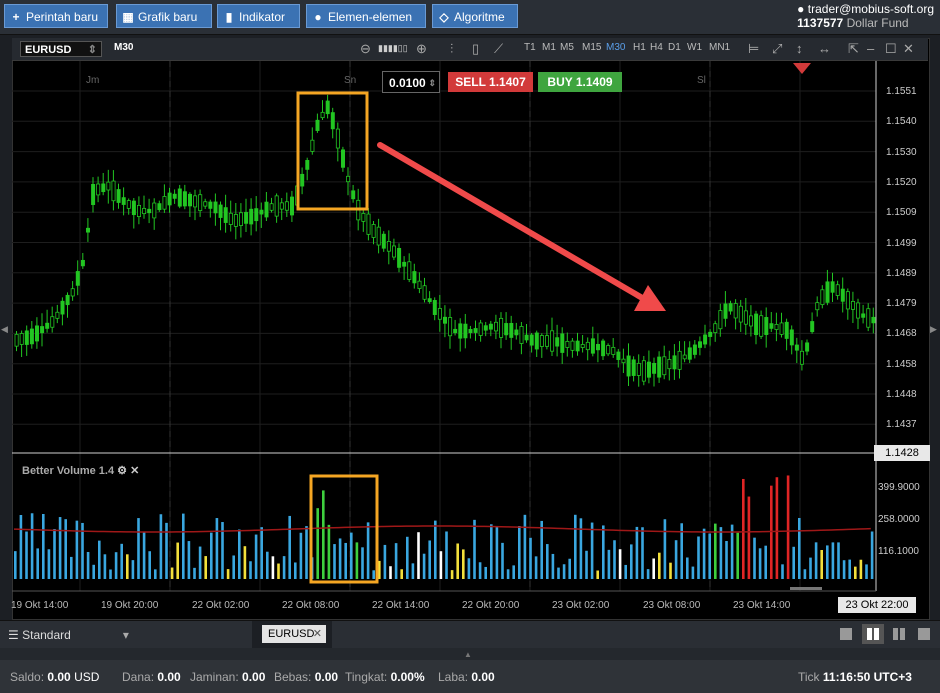 The image size is (940, 693). Describe the element at coordinates (411, 82) in the screenshot. I see `lot-input: 0.0100 ⇕` at that location.